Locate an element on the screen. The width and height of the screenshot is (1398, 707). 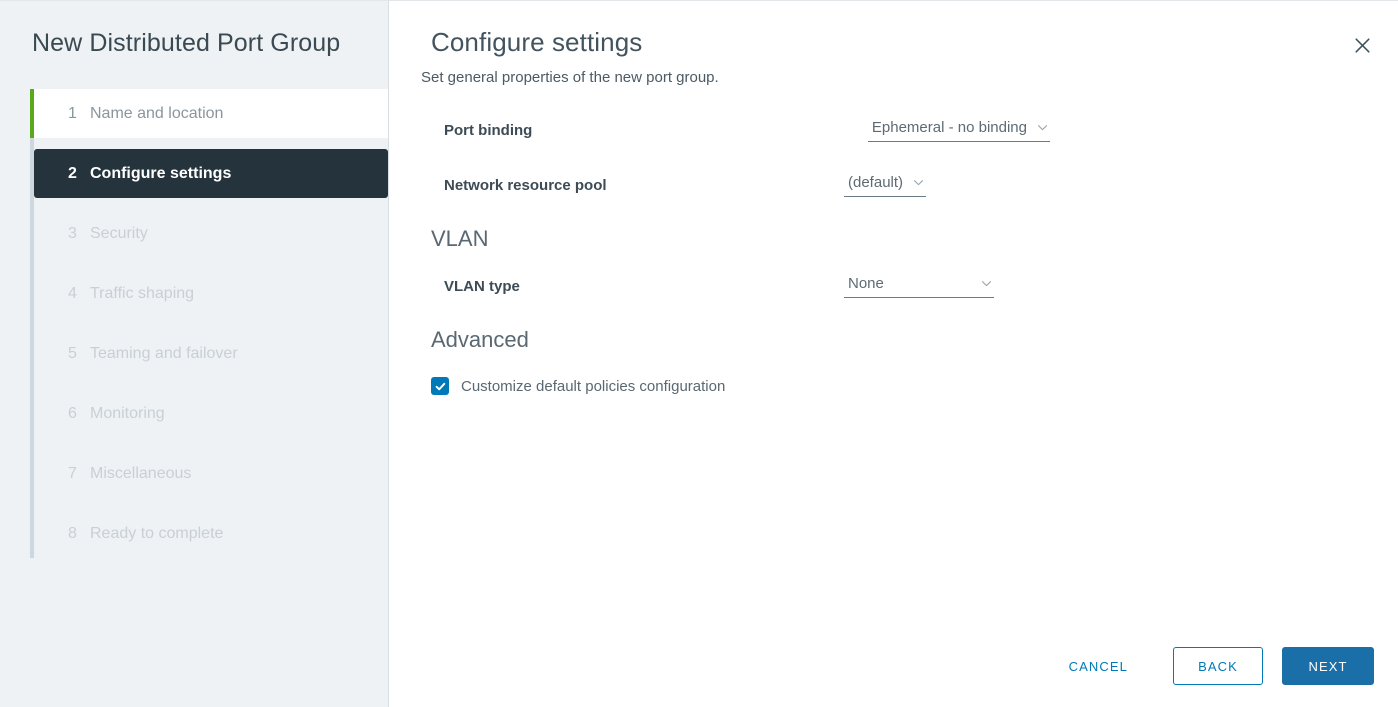
form-row-network-resource-pool: Network resource pool (default) is located at coordinates (893, 184).